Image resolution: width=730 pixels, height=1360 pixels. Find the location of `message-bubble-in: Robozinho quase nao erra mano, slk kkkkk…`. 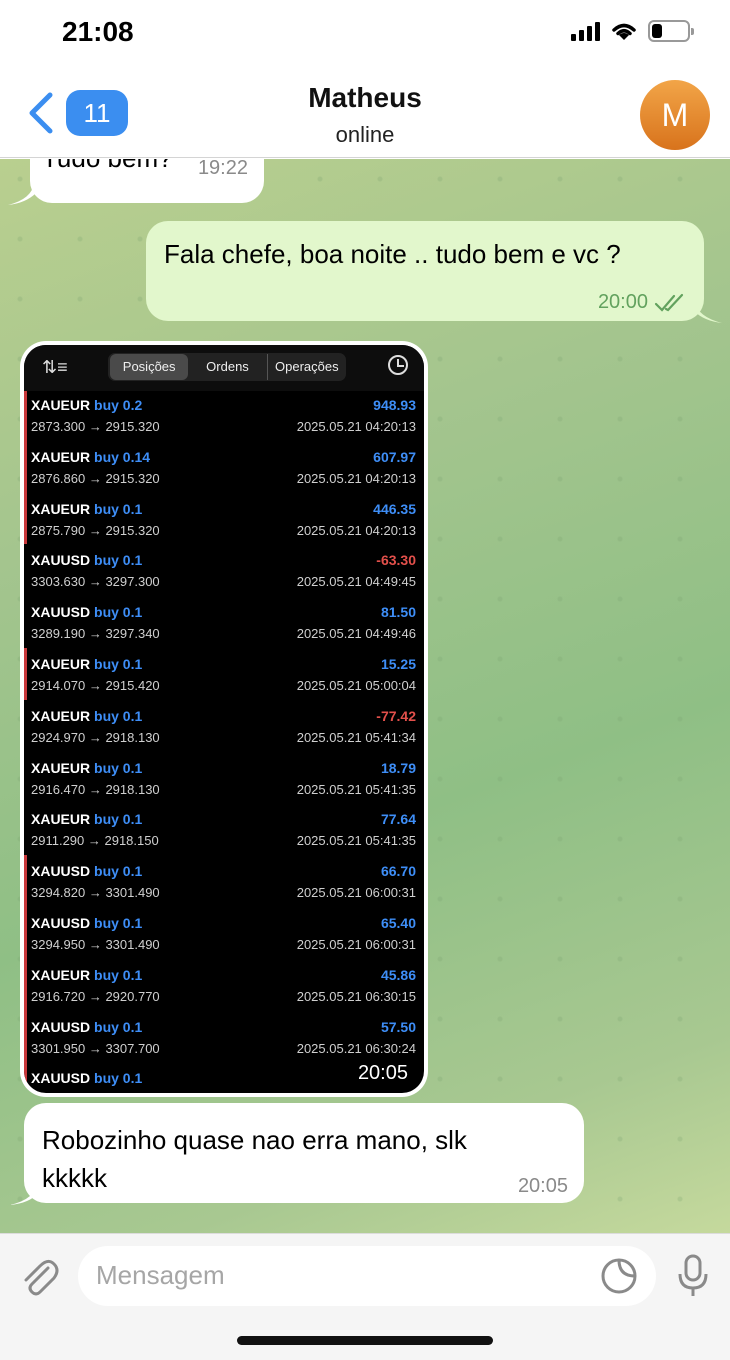

message-bubble-in: Robozinho quase nao erra mano, slk kkkkk… is located at coordinates (304, 1153).